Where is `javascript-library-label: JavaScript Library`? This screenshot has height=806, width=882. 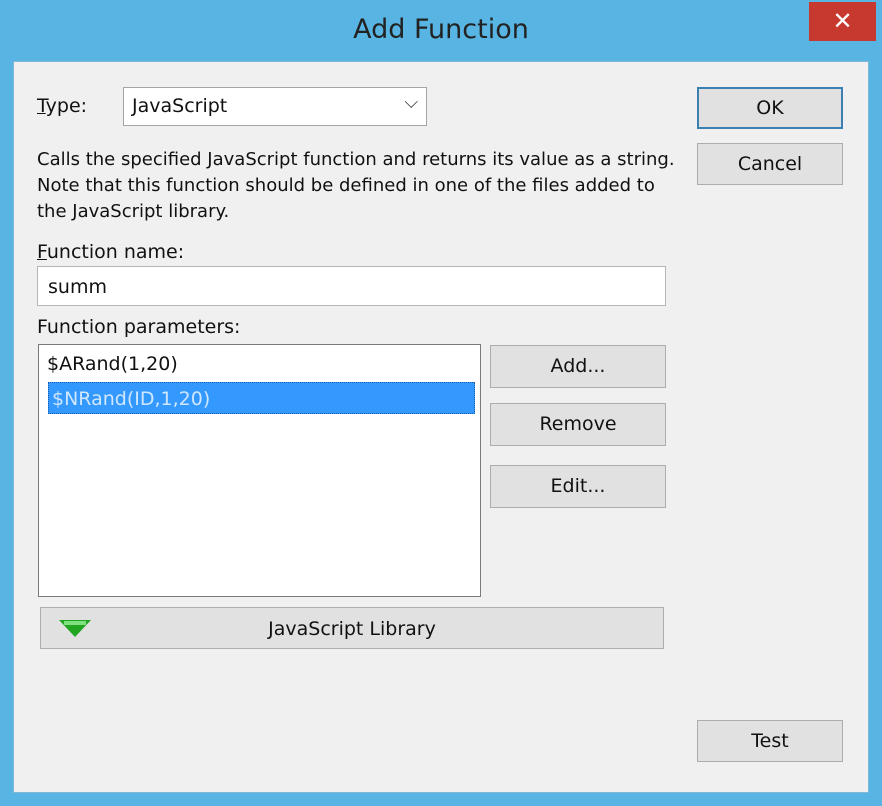 javascript-library-label: JavaScript Library is located at coordinates (352, 629).